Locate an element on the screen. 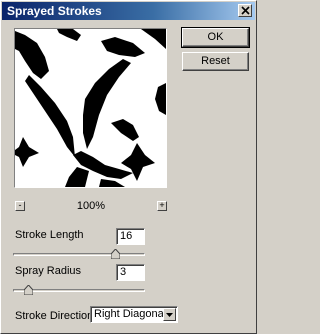 This screenshot has height=334, width=320. stroke-direction-select: Right Diagonal is located at coordinates (134, 314).